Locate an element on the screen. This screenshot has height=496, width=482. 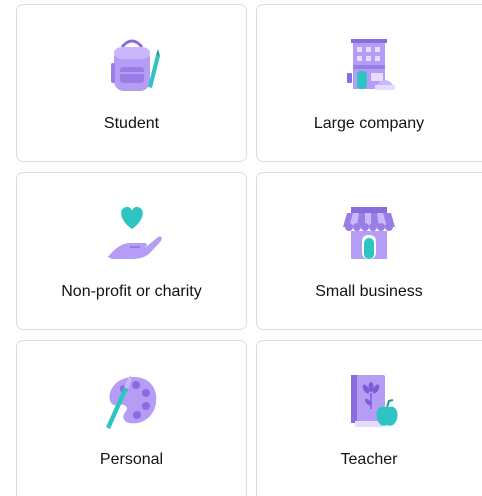
option-label: Non-profit or charity is located at coordinates (131, 291).